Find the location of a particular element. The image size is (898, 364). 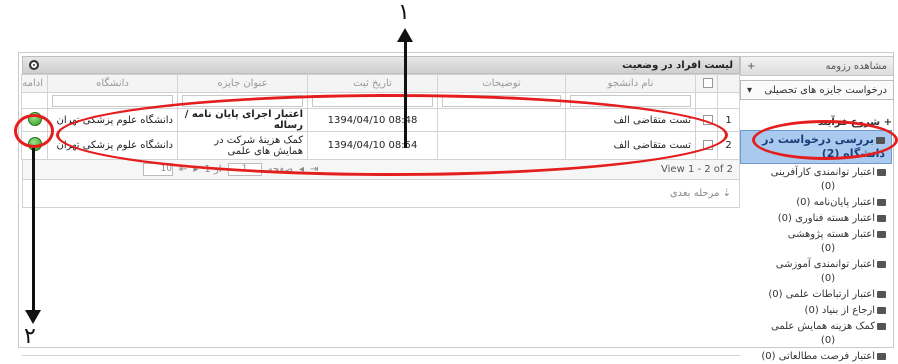

tree-node: کمک هزینه همایش علمی (0) is located at coordinates (817, 334).